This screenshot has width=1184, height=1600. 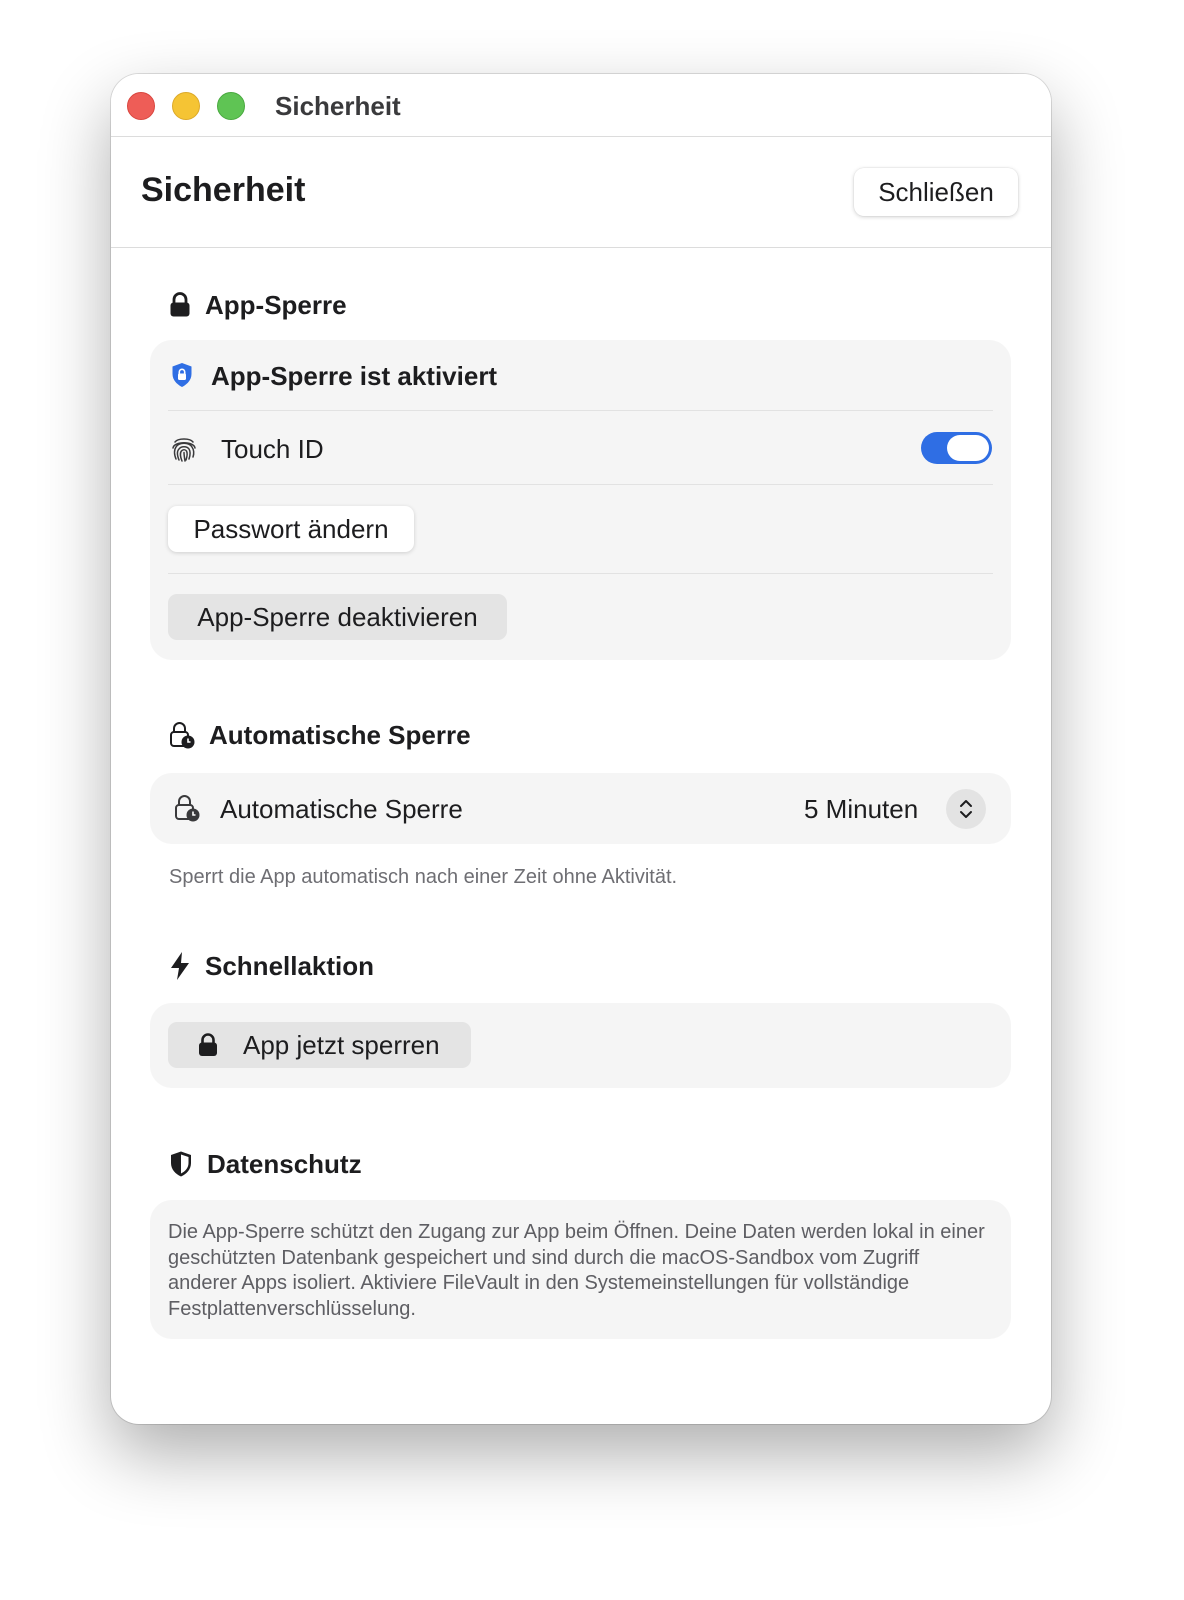 What do you see at coordinates (341, 809) in the screenshot?
I see `auto-lock-label: Automatische Sperre` at bounding box center [341, 809].